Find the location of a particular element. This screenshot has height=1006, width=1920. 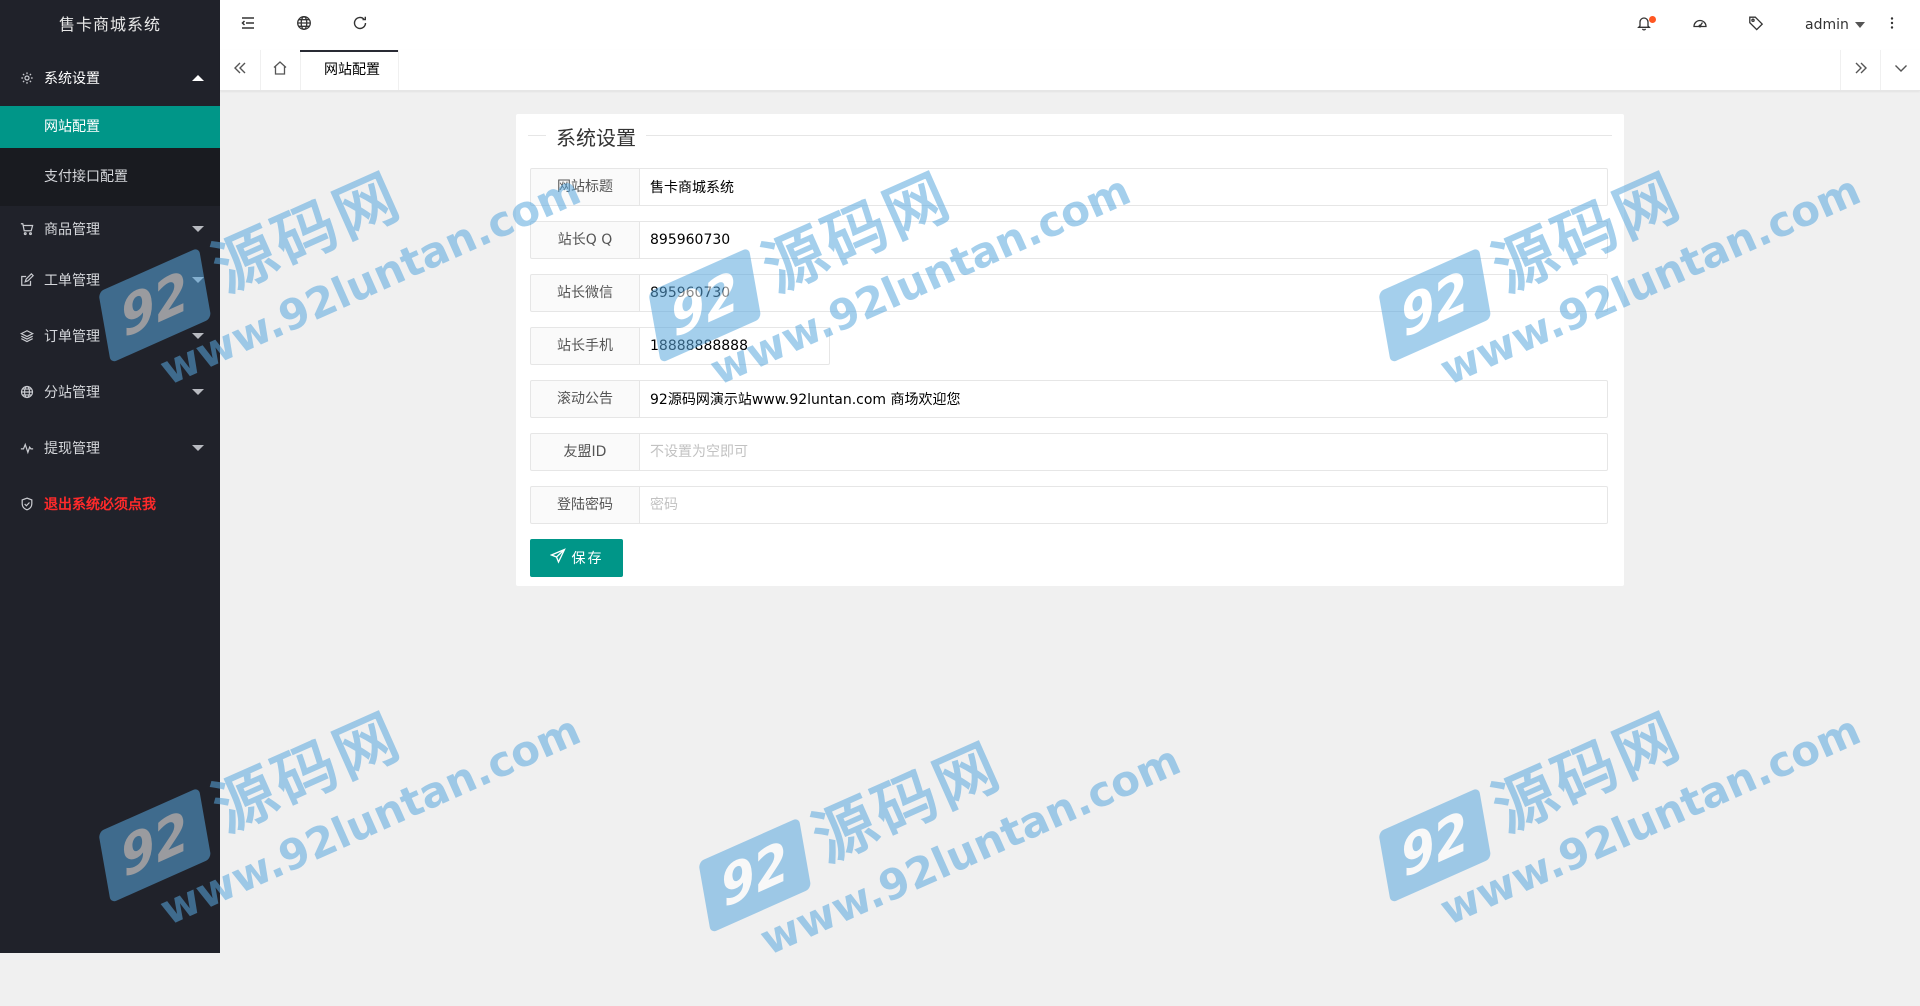

tabs-dropdown-button is located at coordinates (1900, 70).